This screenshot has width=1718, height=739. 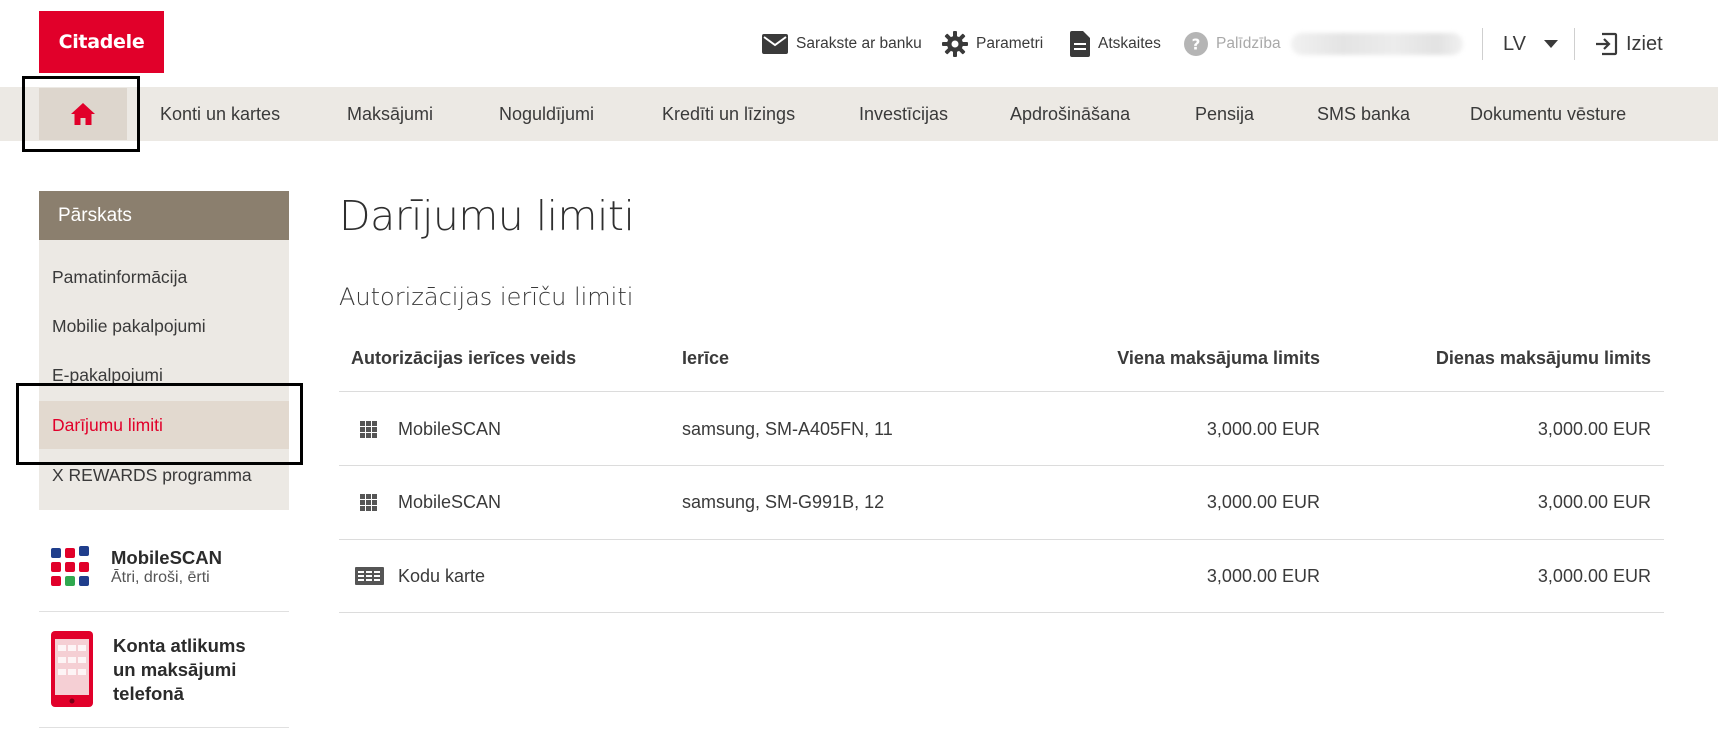 I want to click on promo-mobilescan-subtitle: Ātri, droši, ērti, so click(x=160, y=577).